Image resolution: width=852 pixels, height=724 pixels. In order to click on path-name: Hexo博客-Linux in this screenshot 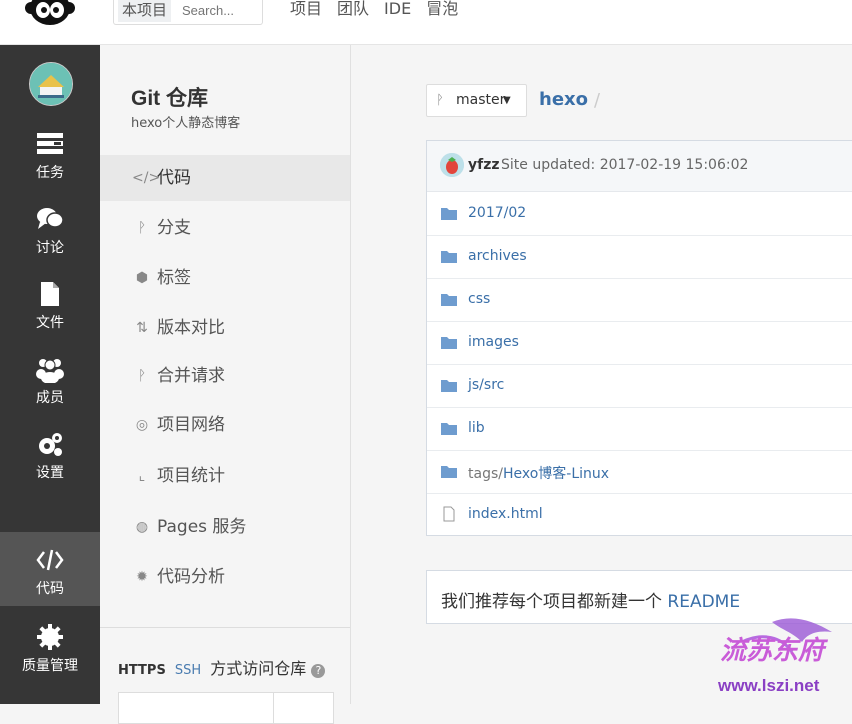, I will do `click(556, 474)`.